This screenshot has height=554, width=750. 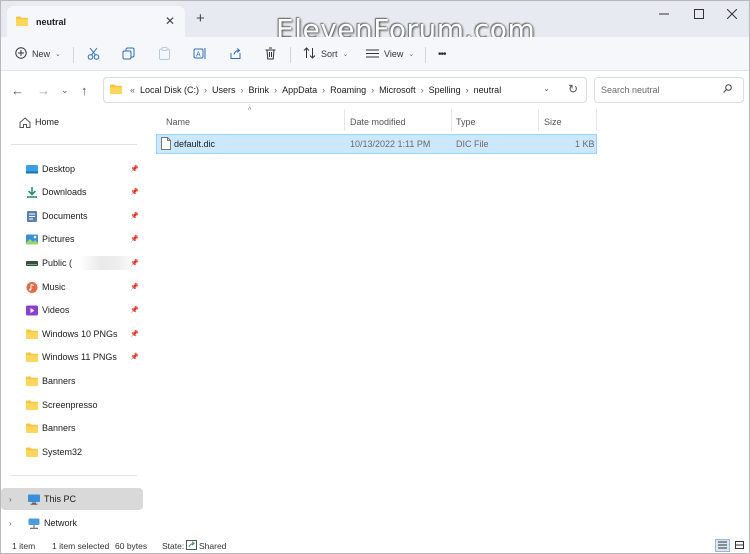 I want to click on rename-icon: A, so click(x=200, y=54).